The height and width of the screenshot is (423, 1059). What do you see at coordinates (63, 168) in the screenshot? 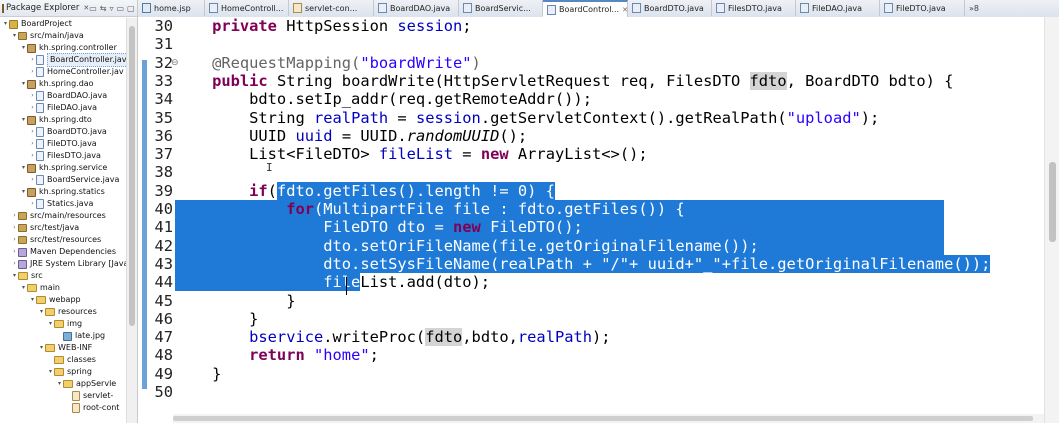
I see `tree-item: ▾ kh.spring.service` at bounding box center [63, 168].